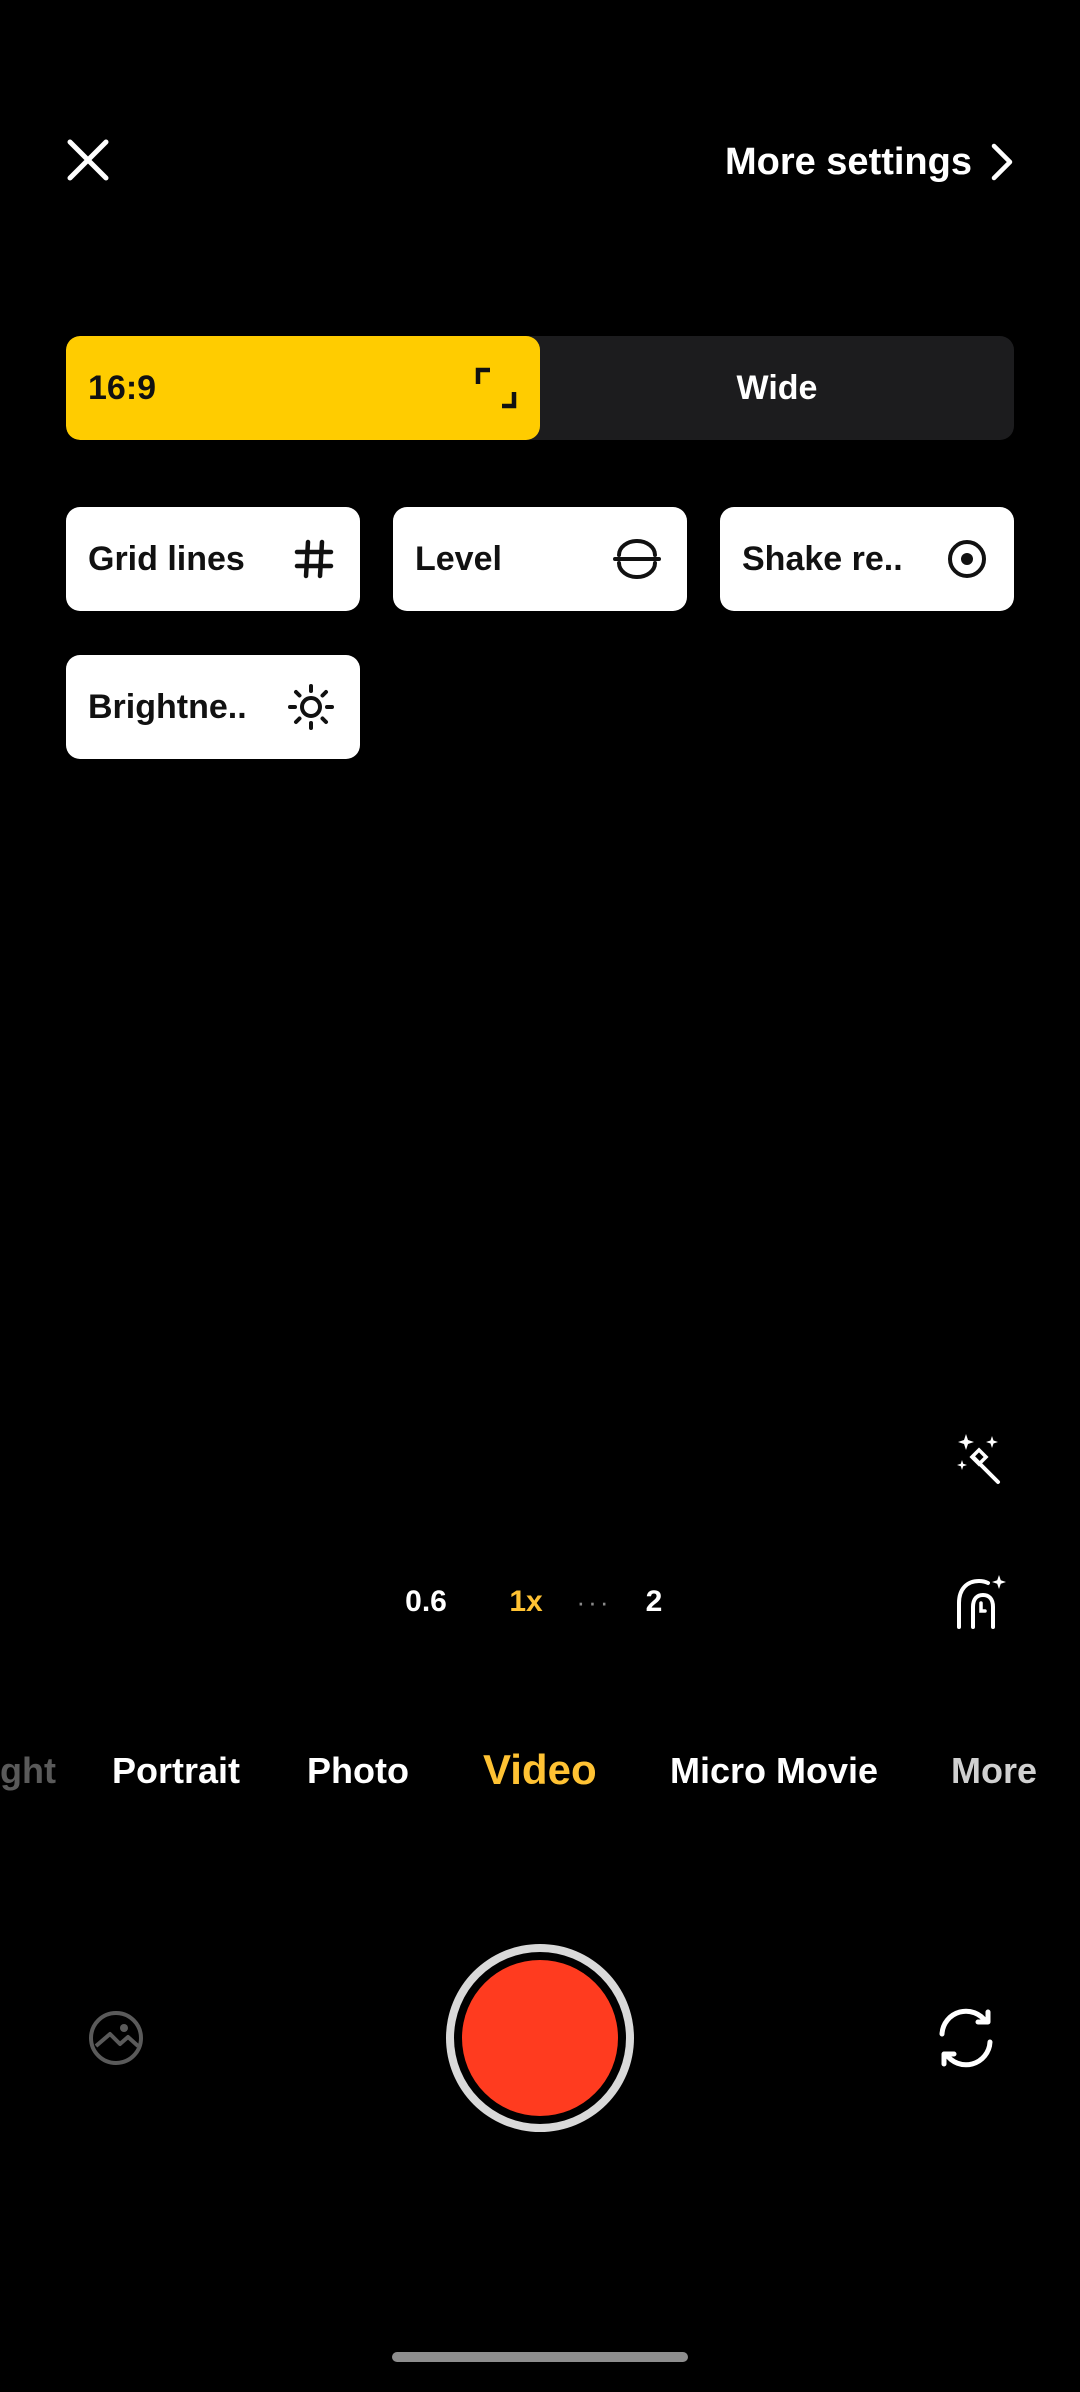 The image size is (1080, 2392). Describe the element at coordinates (967, 559) in the screenshot. I see `shake-reduction-icon` at that location.